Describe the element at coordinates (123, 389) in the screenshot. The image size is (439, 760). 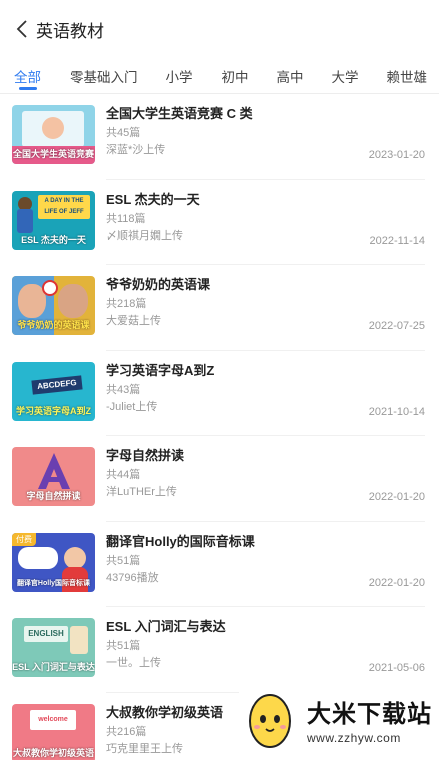
I see `lesson-count: 共43篇` at that location.